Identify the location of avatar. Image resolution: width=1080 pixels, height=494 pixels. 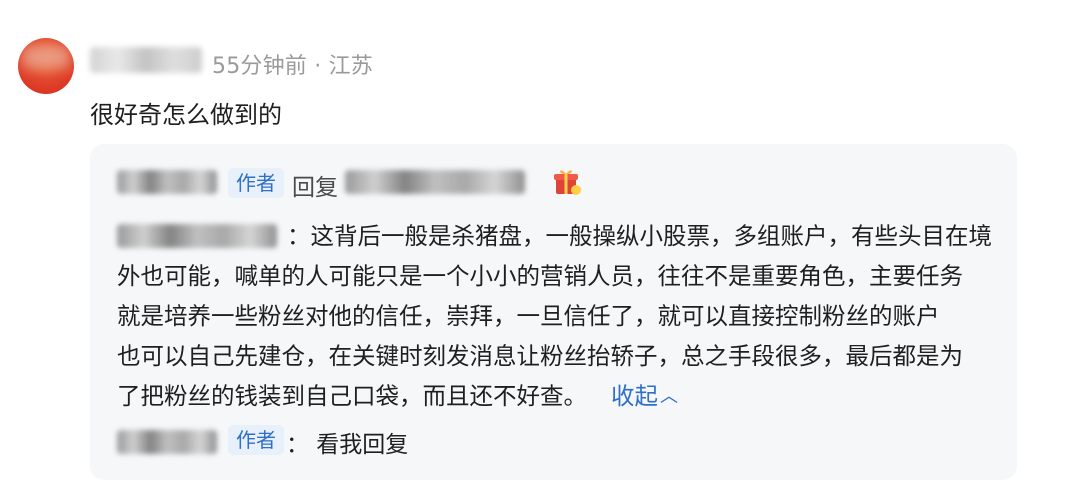
(46, 66).